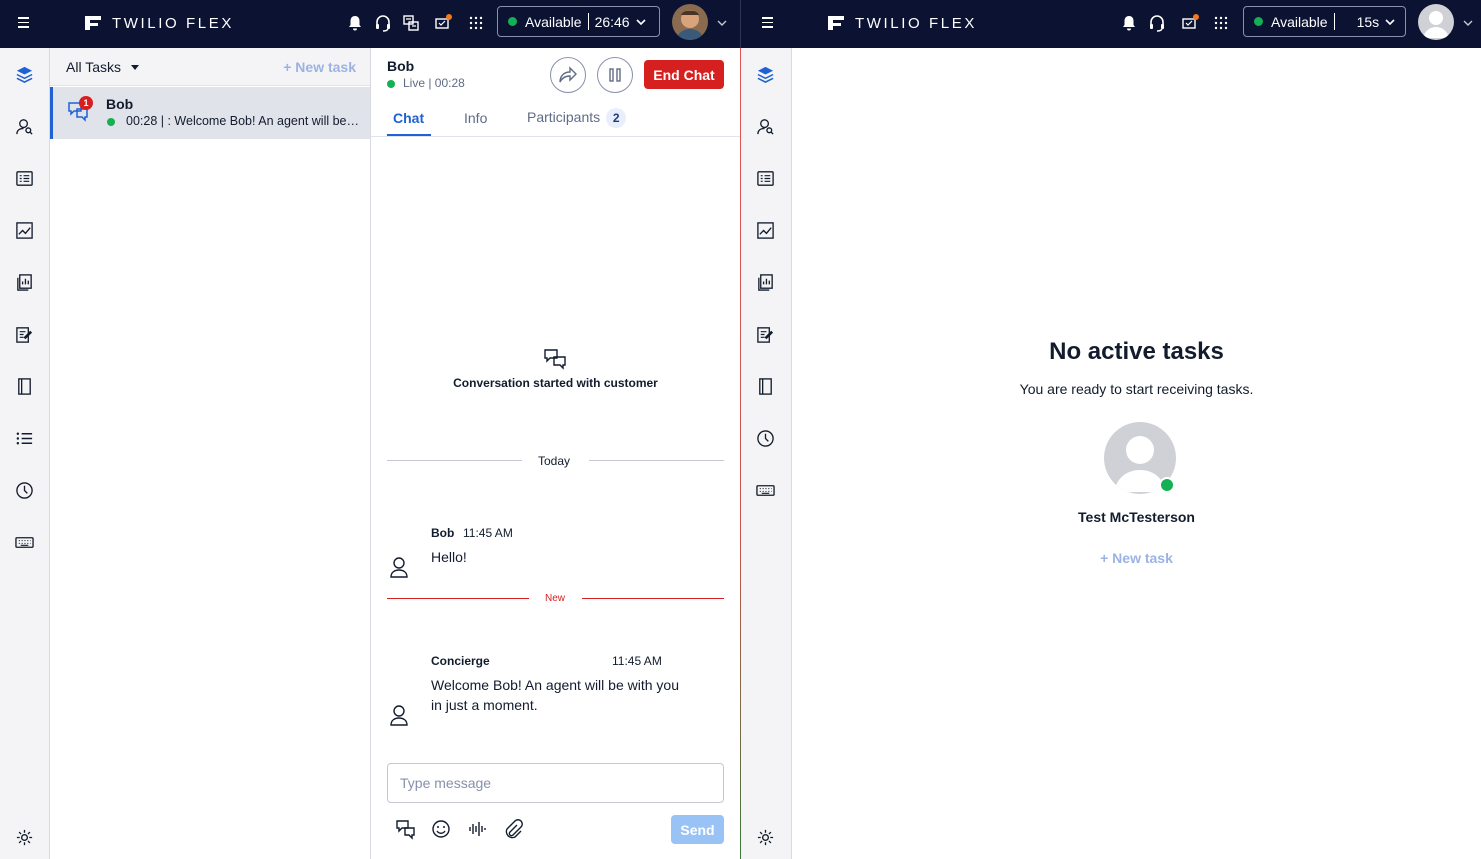 The height and width of the screenshot is (859, 1481). I want to click on tab-participants: Participants 2, so click(577, 118).